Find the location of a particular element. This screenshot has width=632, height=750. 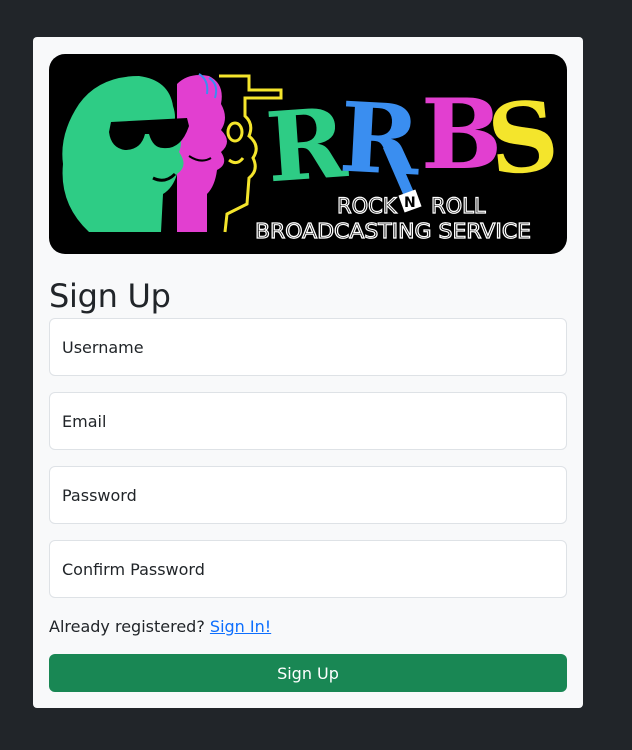

confirm-password-input is located at coordinates (308, 569).